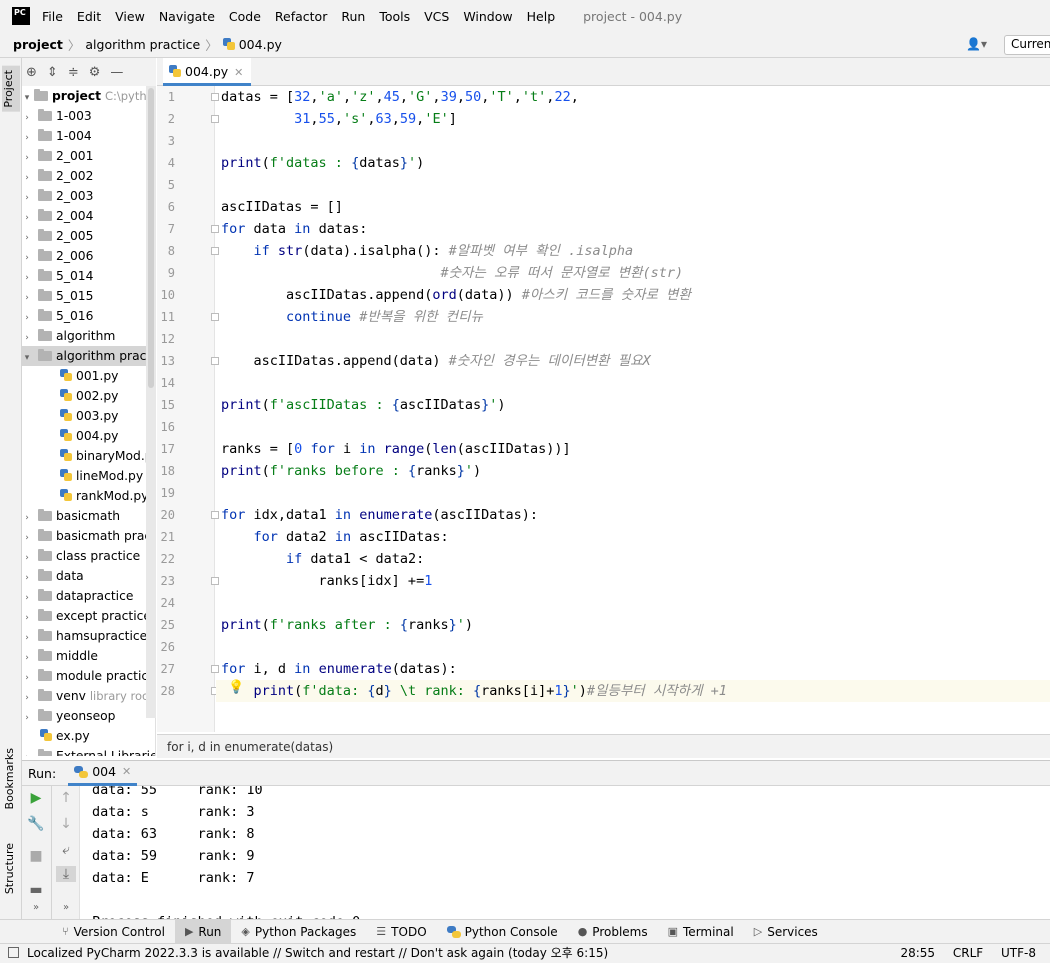  Describe the element at coordinates (613, 932) in the screenshot. I see `tab-problems: ● Problems` at that location.